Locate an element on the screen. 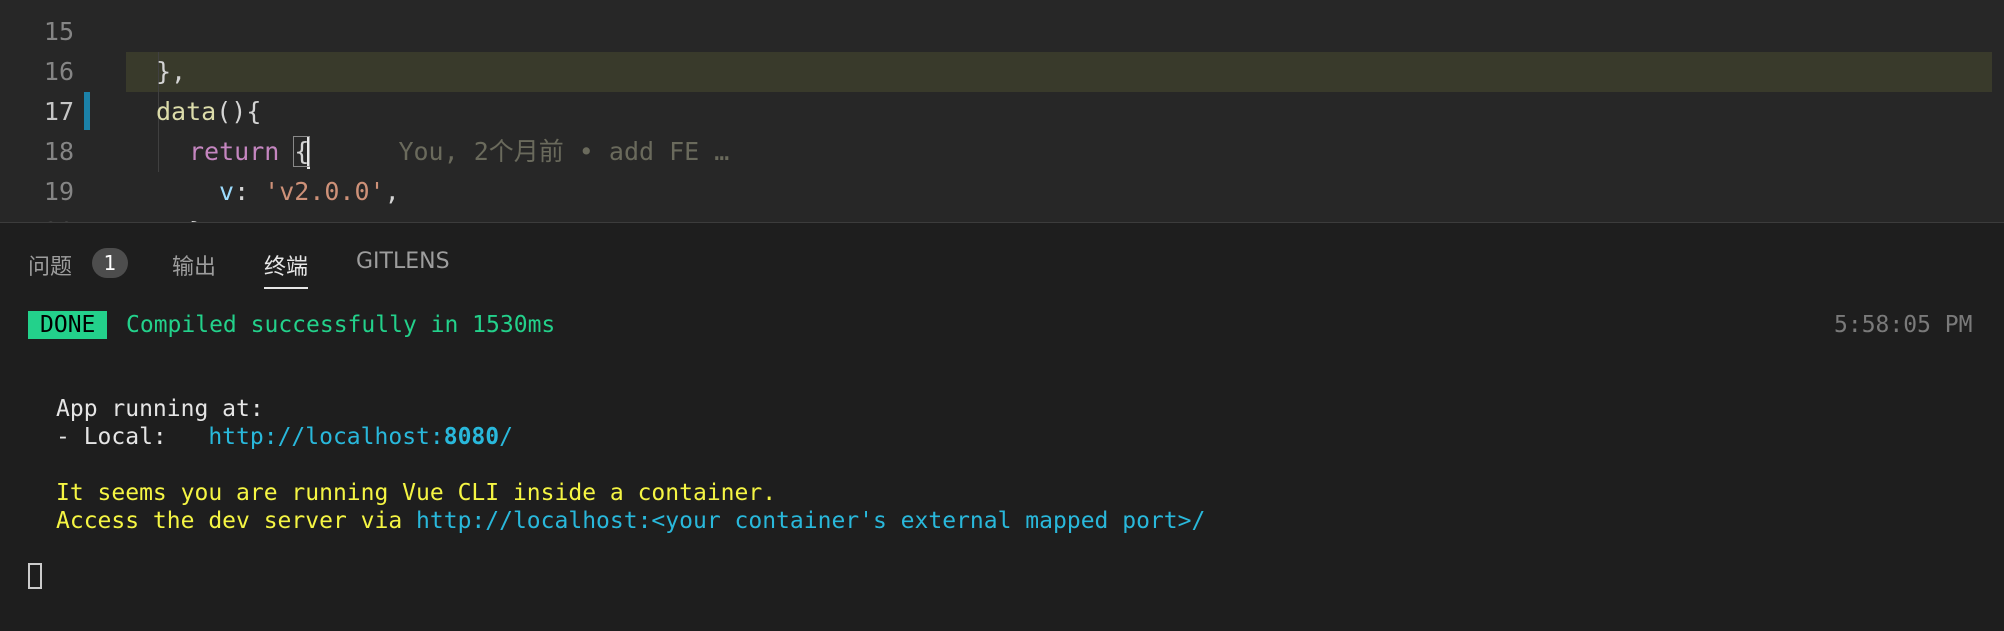 This screenshot has width=2004, height=631. compile-timestamp: 5:58:05 PM is located at coordinates (1903, 325).